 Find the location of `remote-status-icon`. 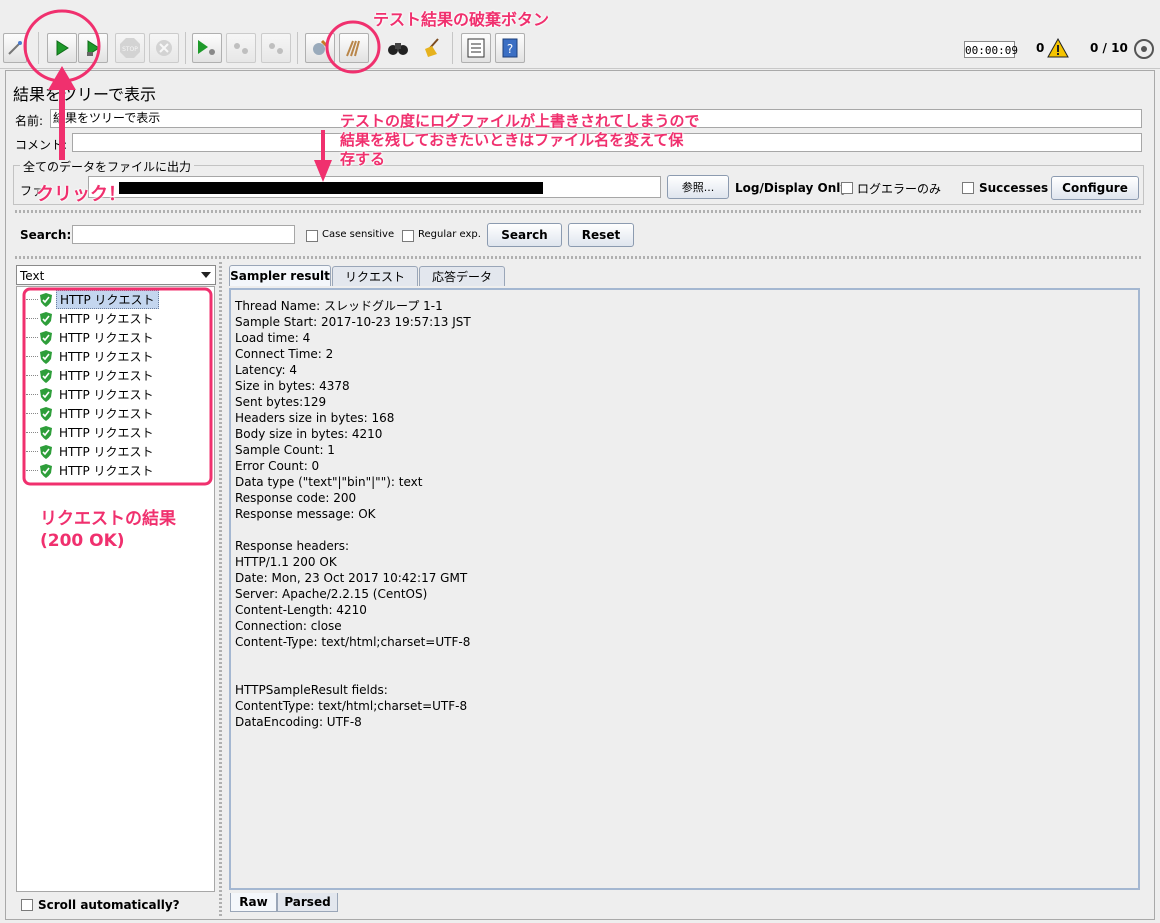

remote-status-icon is located at coordinates (1144, 49).